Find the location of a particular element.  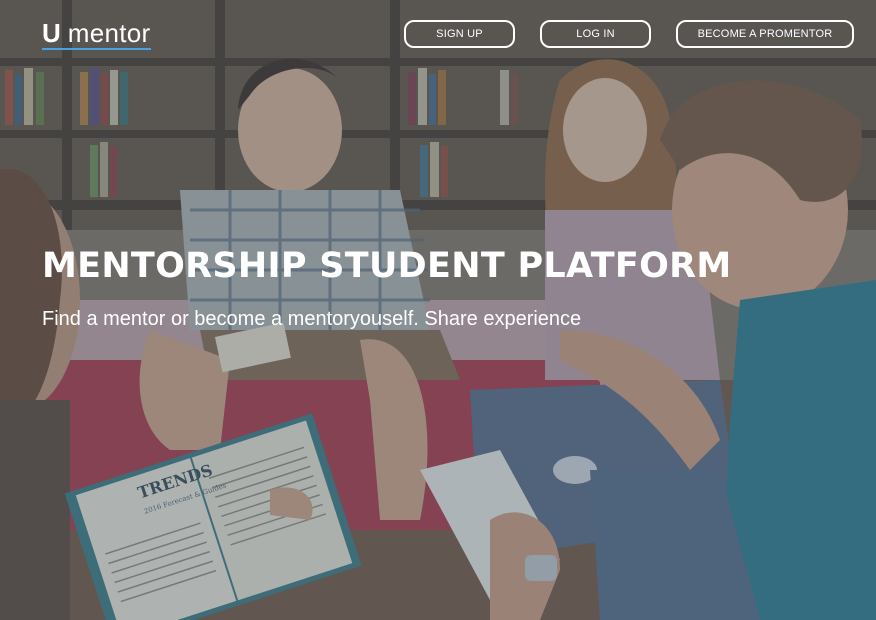

header-nav: SIGN UP LOG IN BECOME A PROMENTOR is located at coordinates (629, 34).